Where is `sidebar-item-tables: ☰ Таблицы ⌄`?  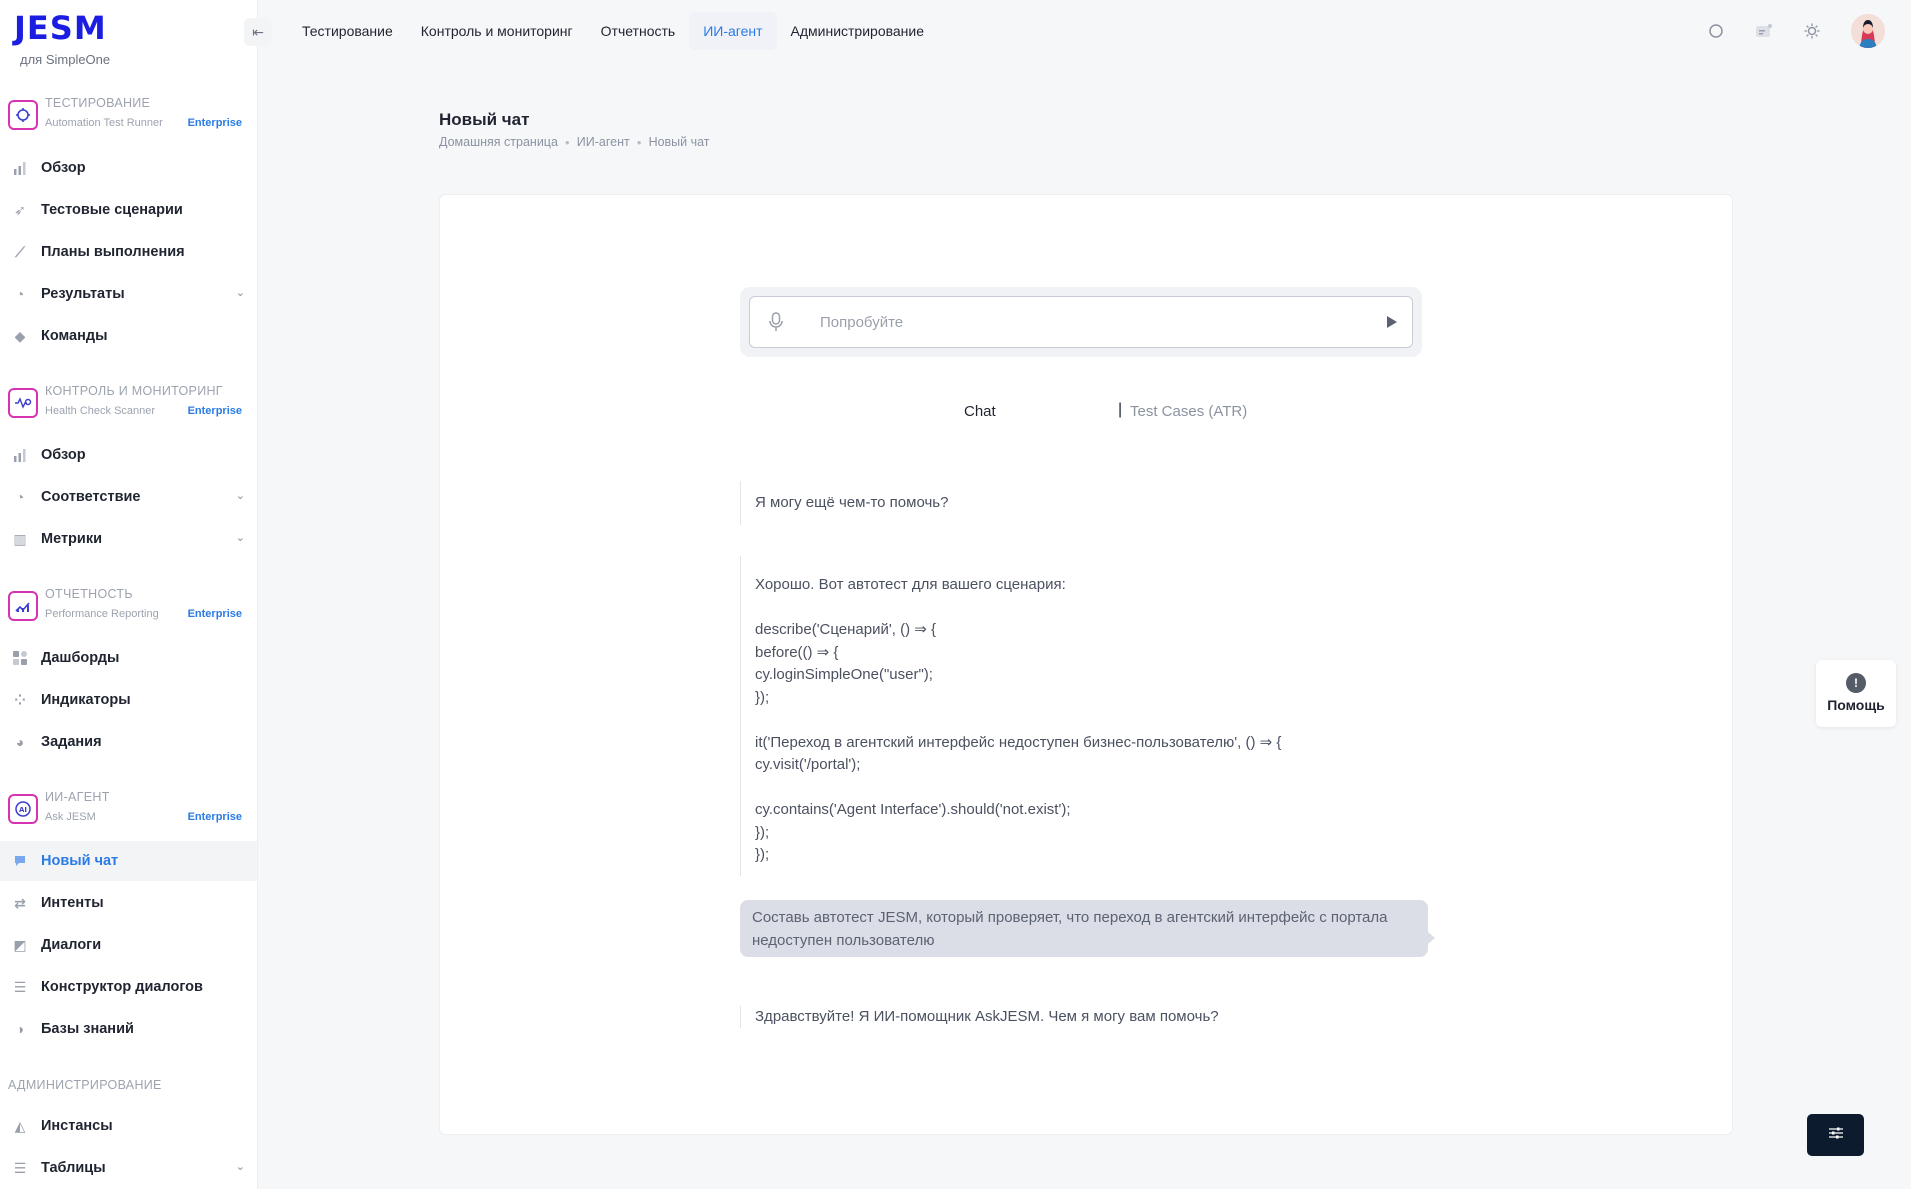
sidebar-item-tables: ☰ Таблицы ⌄ is located at coordinates (128, 1168).